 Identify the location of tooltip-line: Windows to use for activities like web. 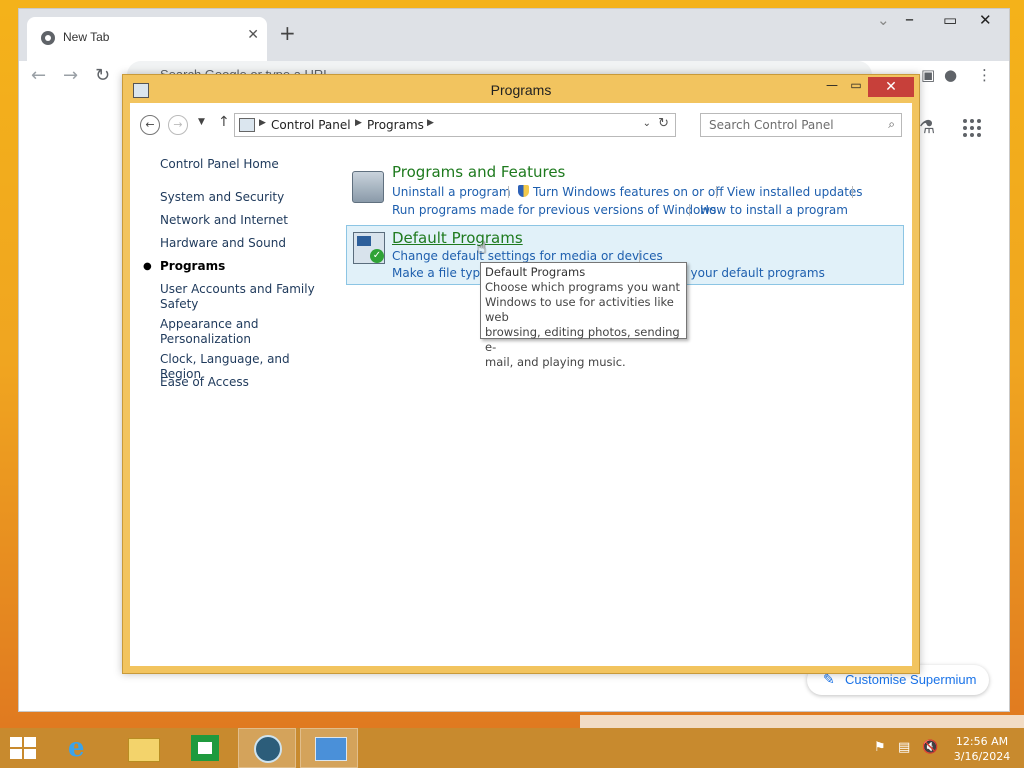
(579, 309).